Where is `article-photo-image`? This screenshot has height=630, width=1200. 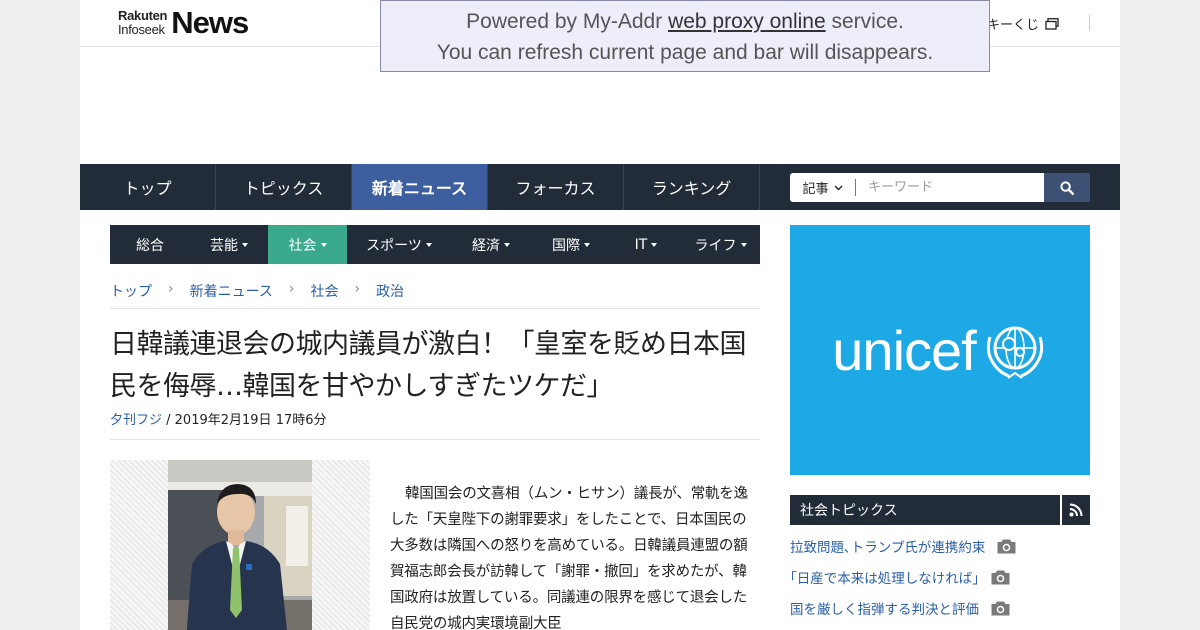
article-photo-image is located at coordinates (240, 545).